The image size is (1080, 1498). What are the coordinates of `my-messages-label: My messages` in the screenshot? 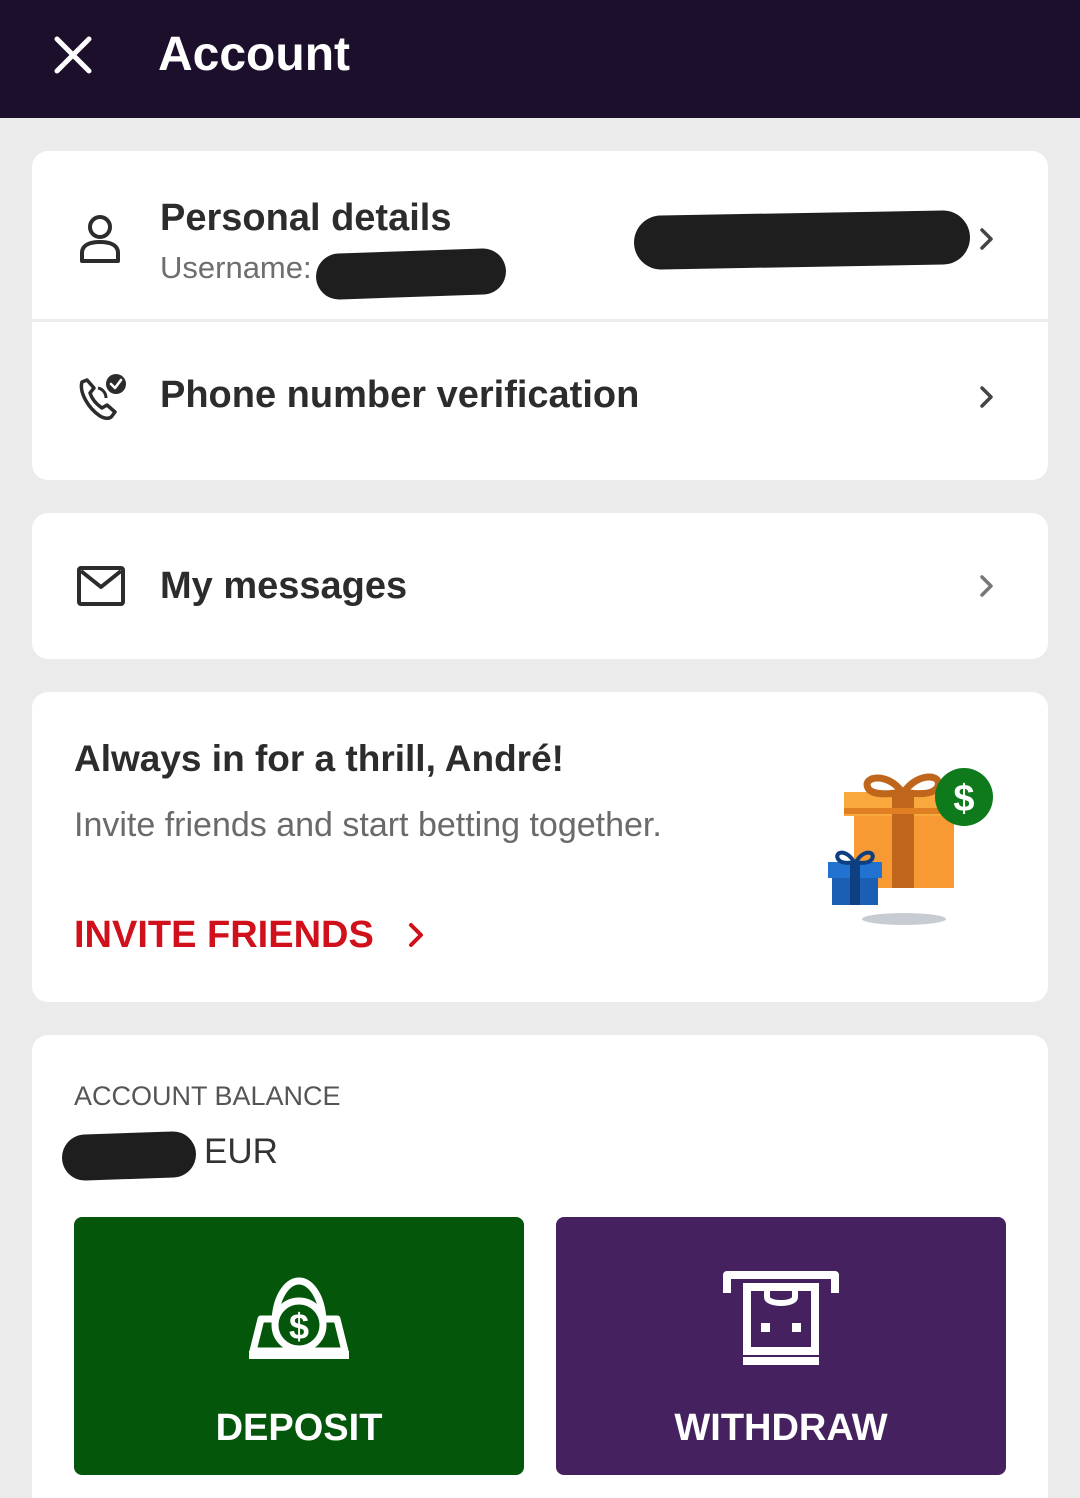 It's located at (284, 586).